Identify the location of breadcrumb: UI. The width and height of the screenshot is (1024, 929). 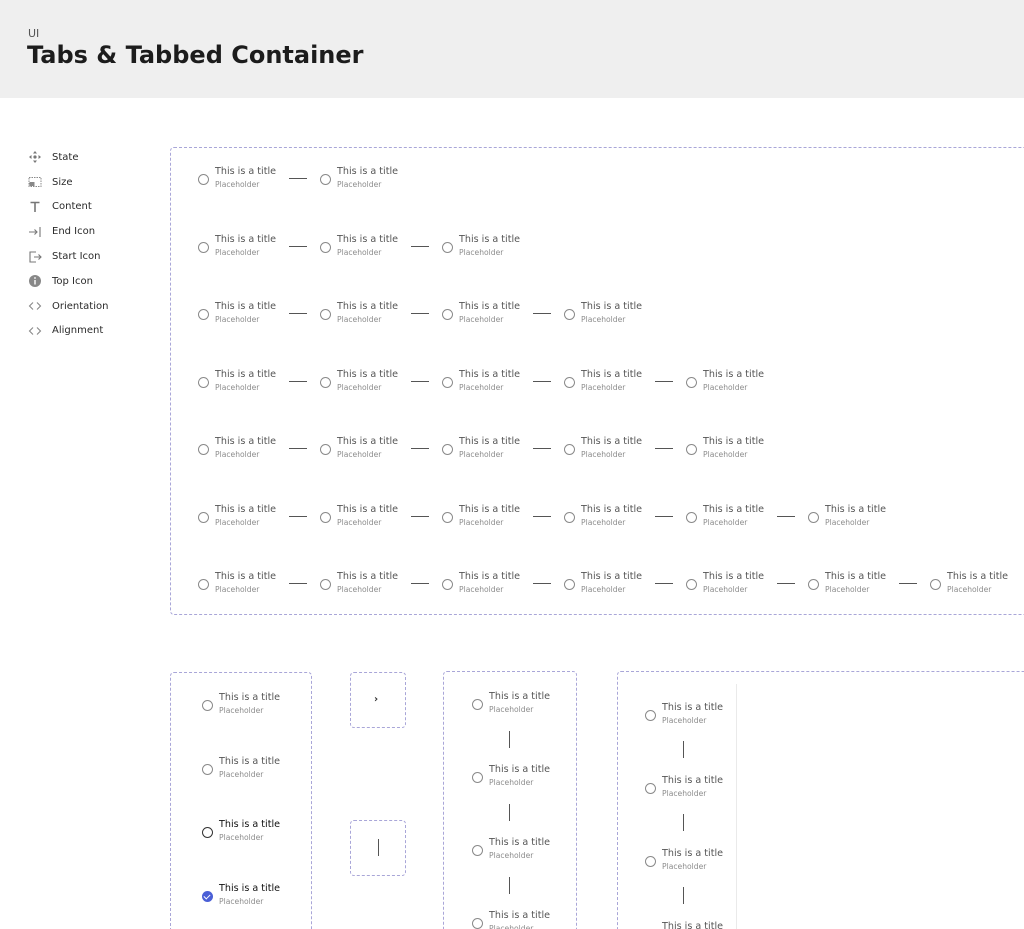
(34, 33).